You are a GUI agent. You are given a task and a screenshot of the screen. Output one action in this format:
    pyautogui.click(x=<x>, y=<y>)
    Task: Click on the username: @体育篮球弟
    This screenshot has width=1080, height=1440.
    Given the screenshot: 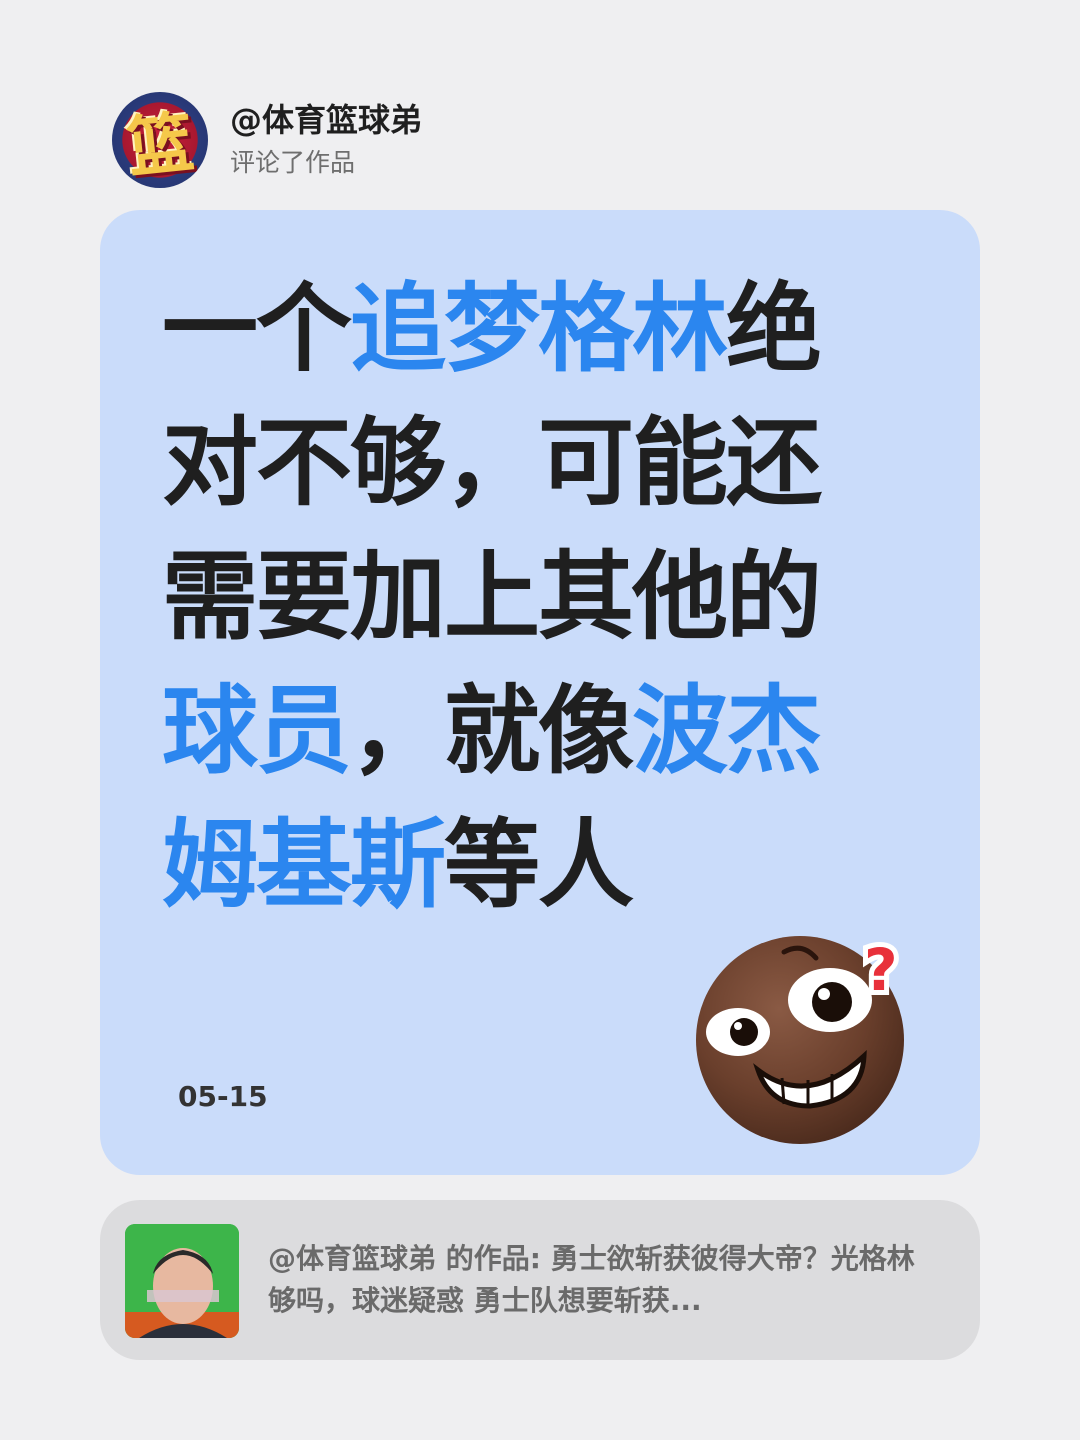 What is the action you would take?
    pyautogui.click(x=326, y=120)
    